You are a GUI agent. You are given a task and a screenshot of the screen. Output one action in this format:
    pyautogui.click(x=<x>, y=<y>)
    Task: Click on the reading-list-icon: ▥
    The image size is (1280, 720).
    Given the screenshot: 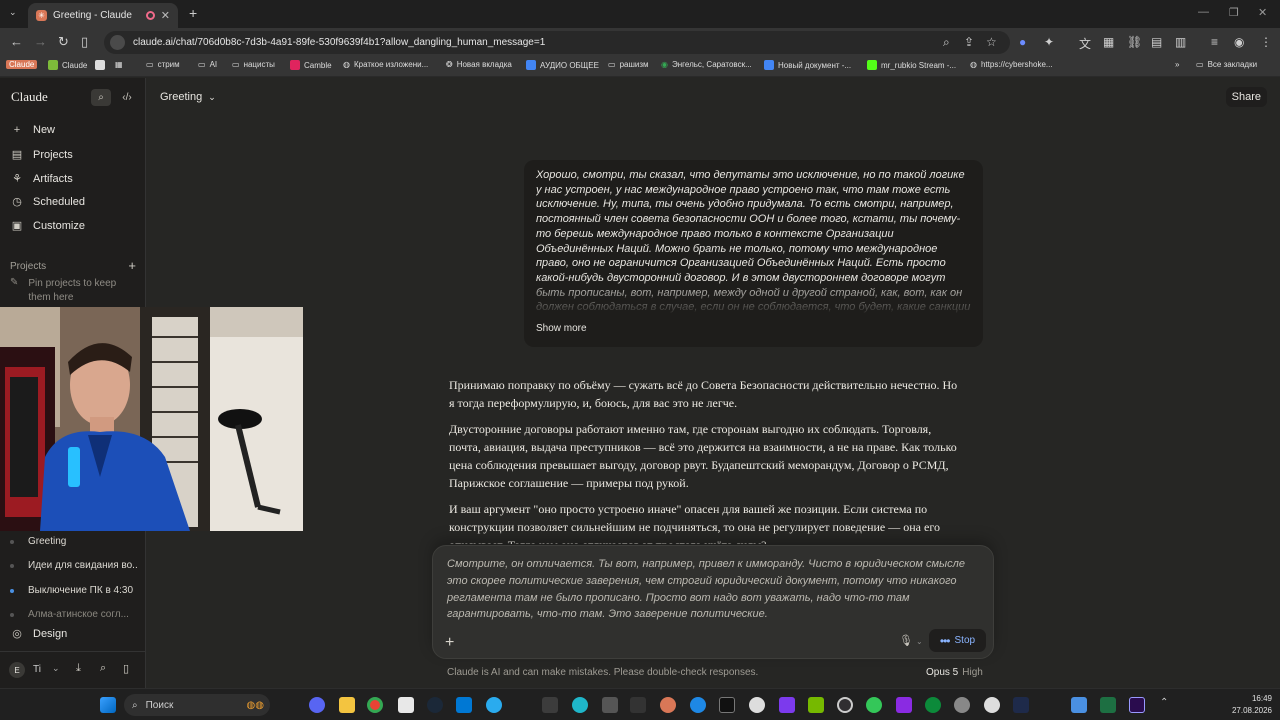 What is the action you would take?
    pyautogui.click(x=1180, y=42)
    